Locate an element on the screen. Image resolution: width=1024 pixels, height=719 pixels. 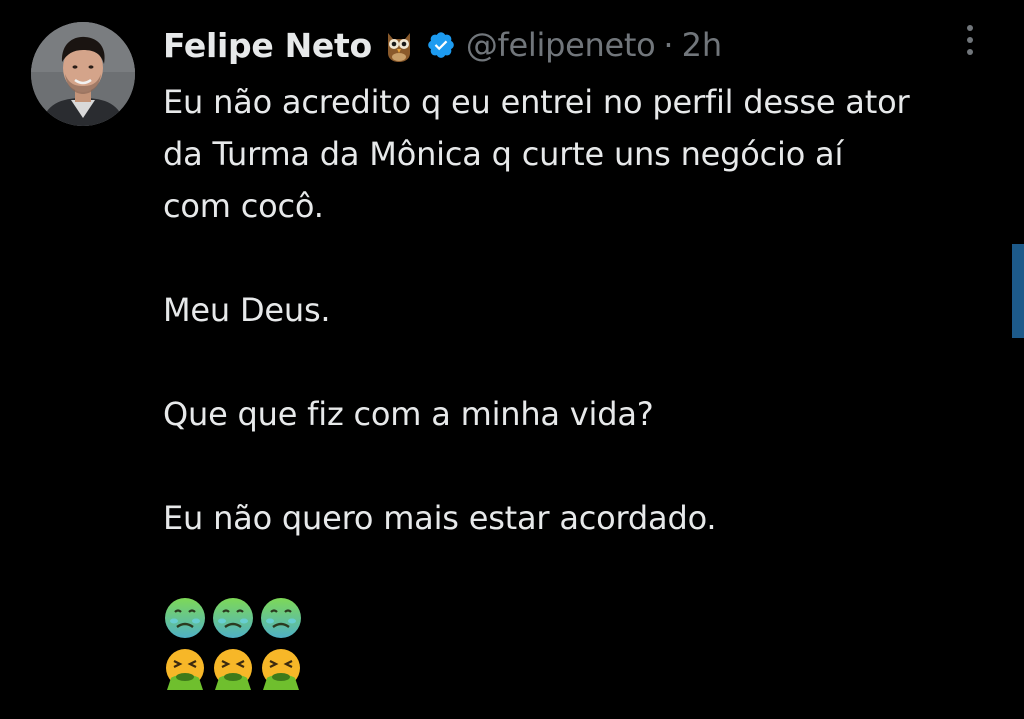
more-options-icon is located at coordinates (970, 40).